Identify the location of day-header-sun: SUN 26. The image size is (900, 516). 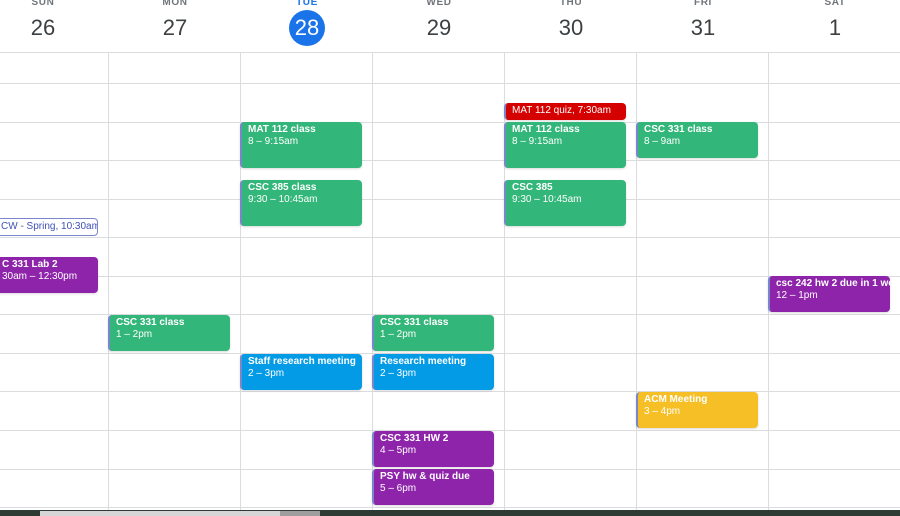
(54, 26).